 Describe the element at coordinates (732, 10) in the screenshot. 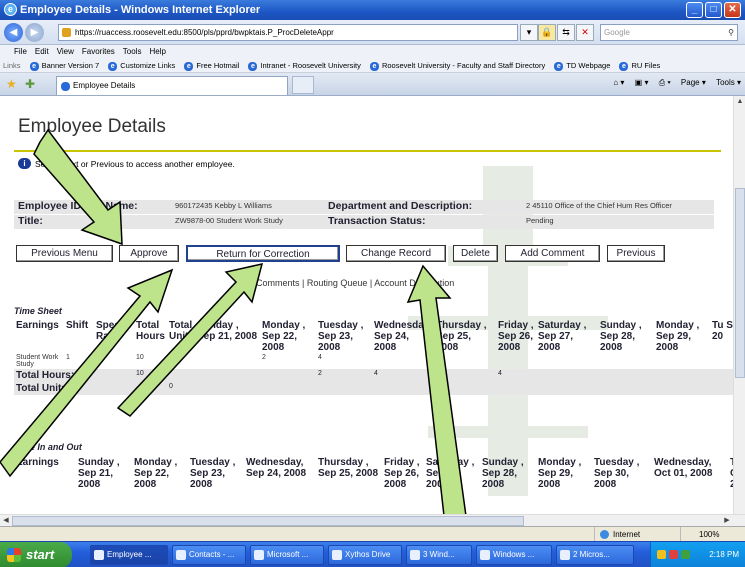

I see `close-button: ✕` at that location.